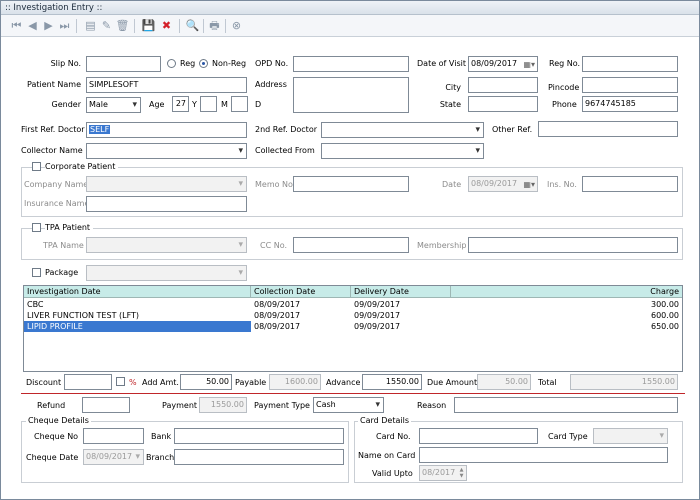 The width and height of the screenshot is (700, 500). I want to click on cheque-no-label: Cheque No, so click(56, 436).